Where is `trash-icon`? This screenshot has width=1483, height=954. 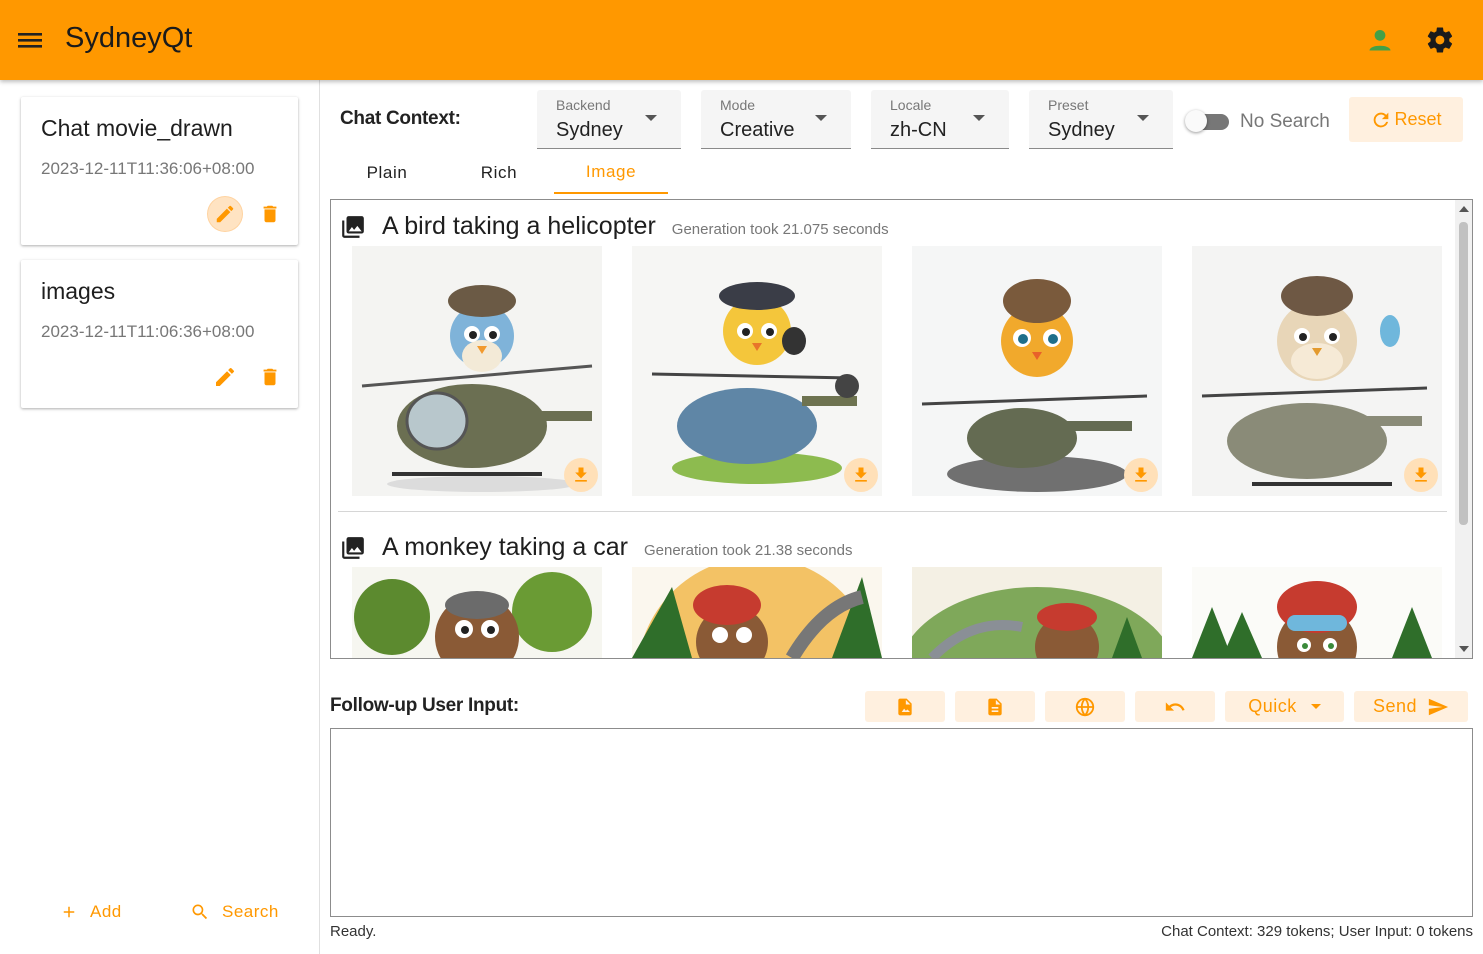
trash-icon is located at coordinates (270, 214).